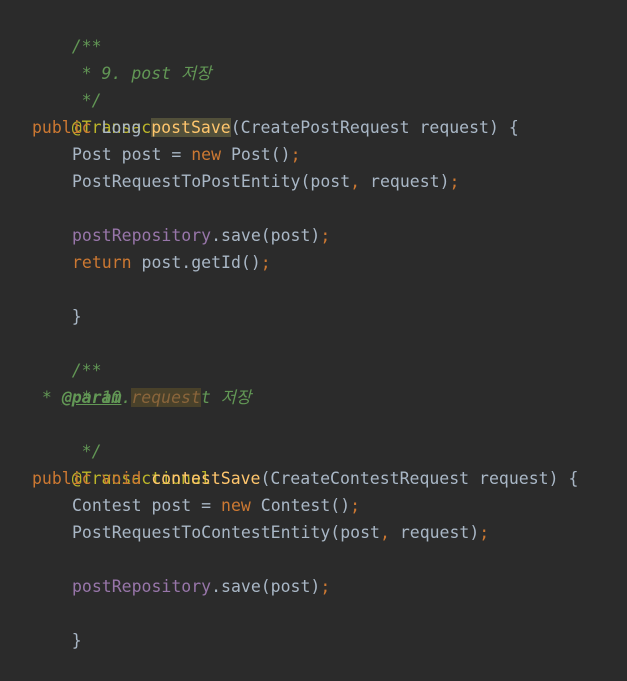 Image resolution: width=627 pixels, height=681 pixels. Describe the element at coordinates (419, 478) in the screenshot. I see `method-params: (CreateContestRequest request) {` at that location.